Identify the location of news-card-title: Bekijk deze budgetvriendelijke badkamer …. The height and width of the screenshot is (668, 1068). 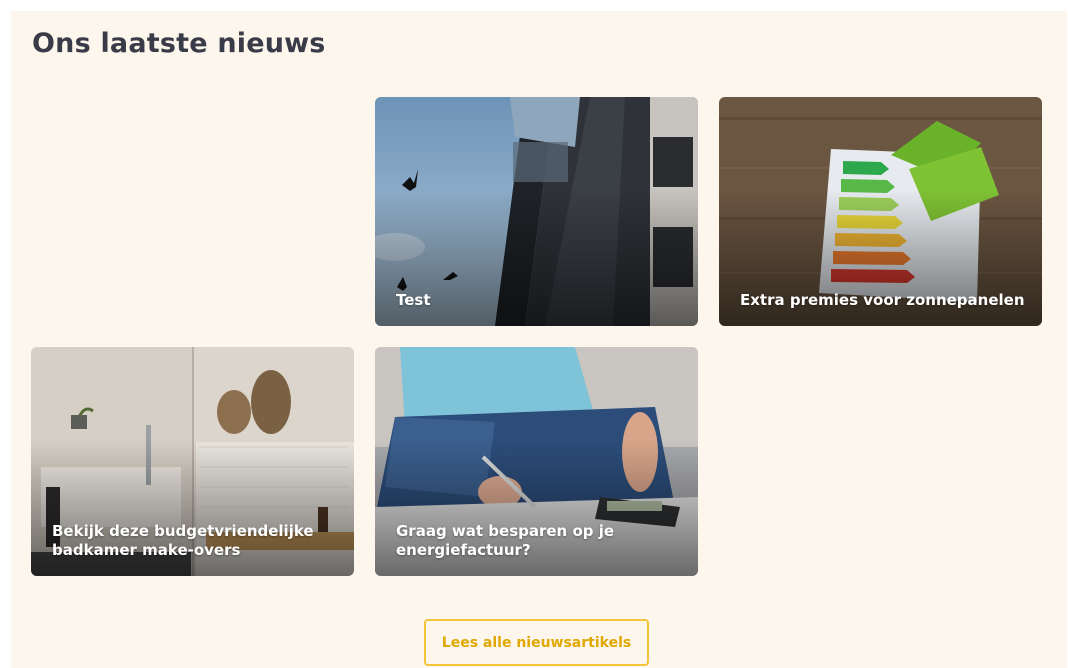
(183, 540).